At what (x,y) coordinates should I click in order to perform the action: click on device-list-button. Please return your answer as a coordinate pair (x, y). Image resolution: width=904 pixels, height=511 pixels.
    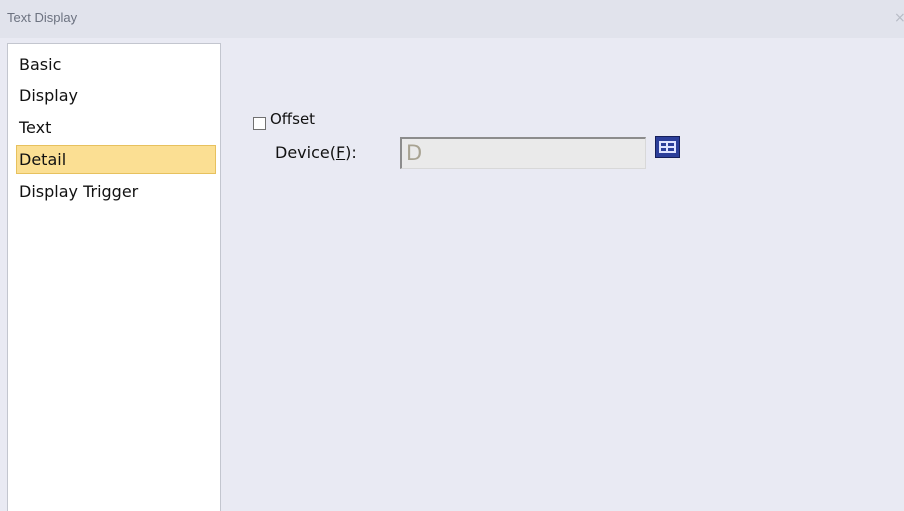
    Looking at the image, I should click on (667, 147).